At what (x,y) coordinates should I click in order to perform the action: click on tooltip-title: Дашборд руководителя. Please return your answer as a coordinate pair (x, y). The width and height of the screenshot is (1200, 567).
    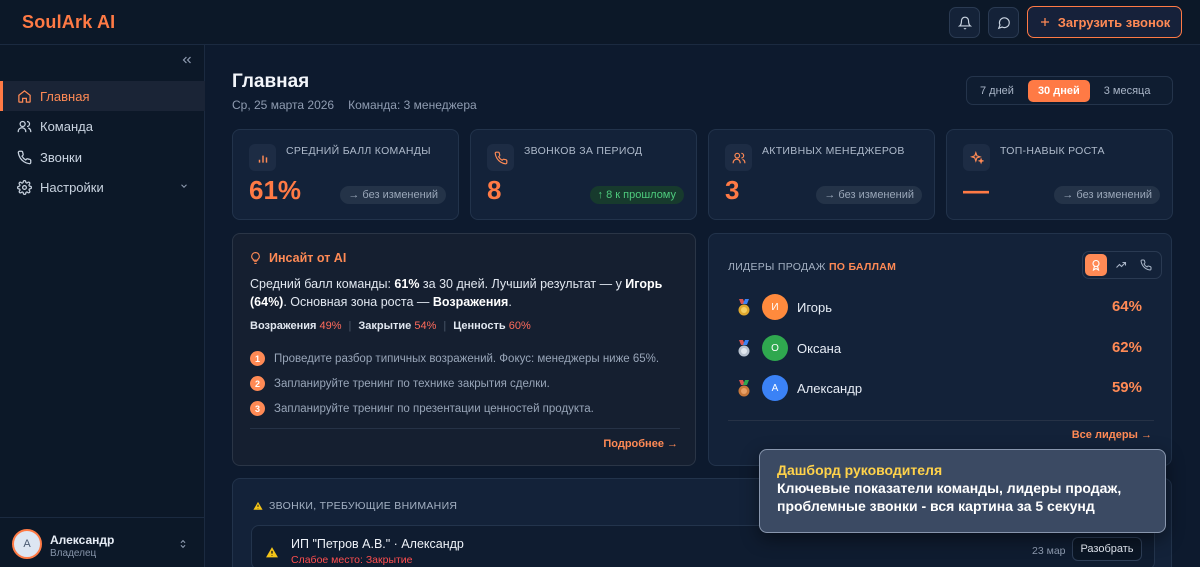
    Looking at the image, I should click on (860, 470).